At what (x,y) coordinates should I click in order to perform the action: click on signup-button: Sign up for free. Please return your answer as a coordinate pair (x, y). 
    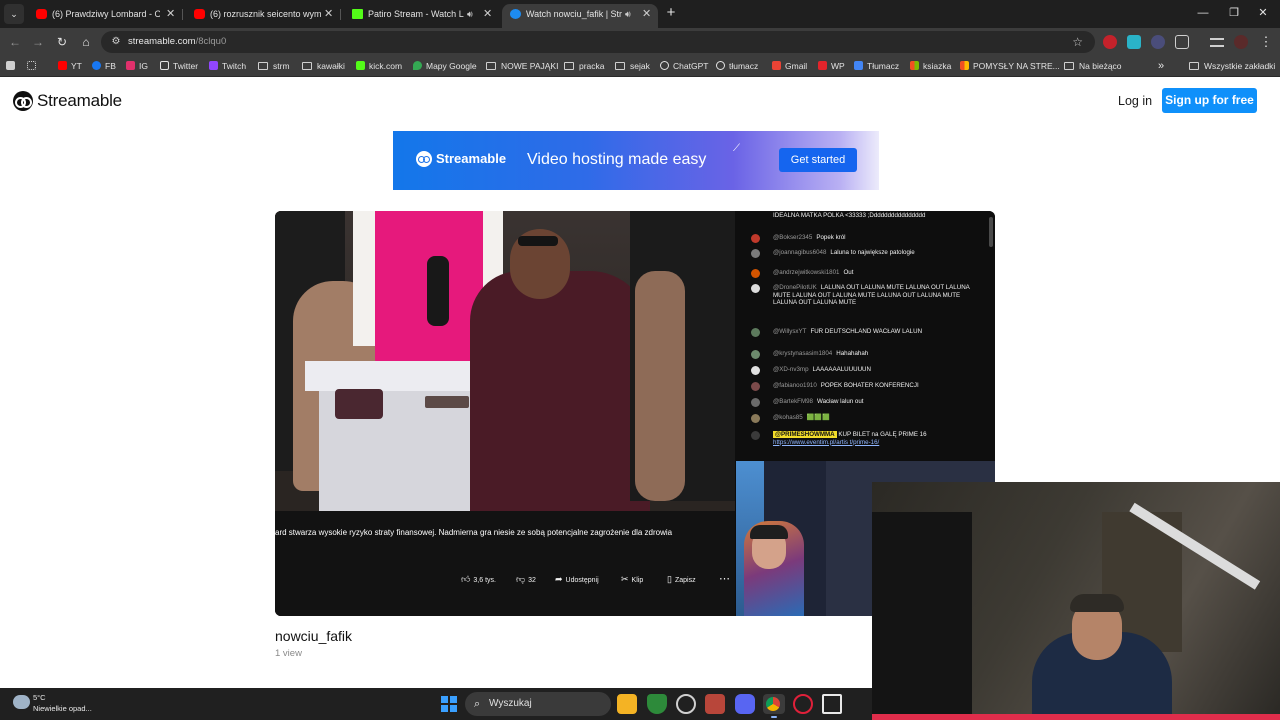
    Looking at the image, I should click on (1209, 100).